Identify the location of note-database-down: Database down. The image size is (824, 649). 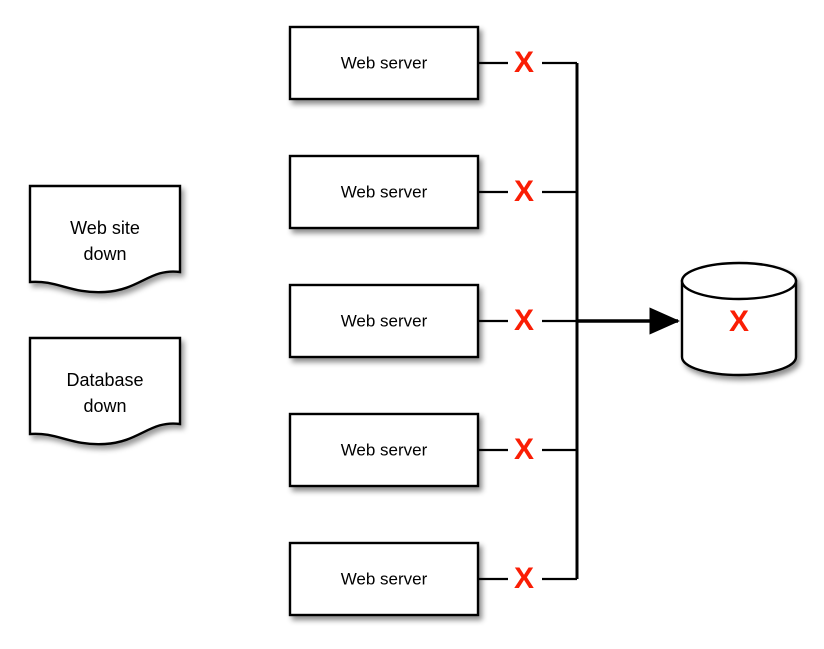
(105, 391).